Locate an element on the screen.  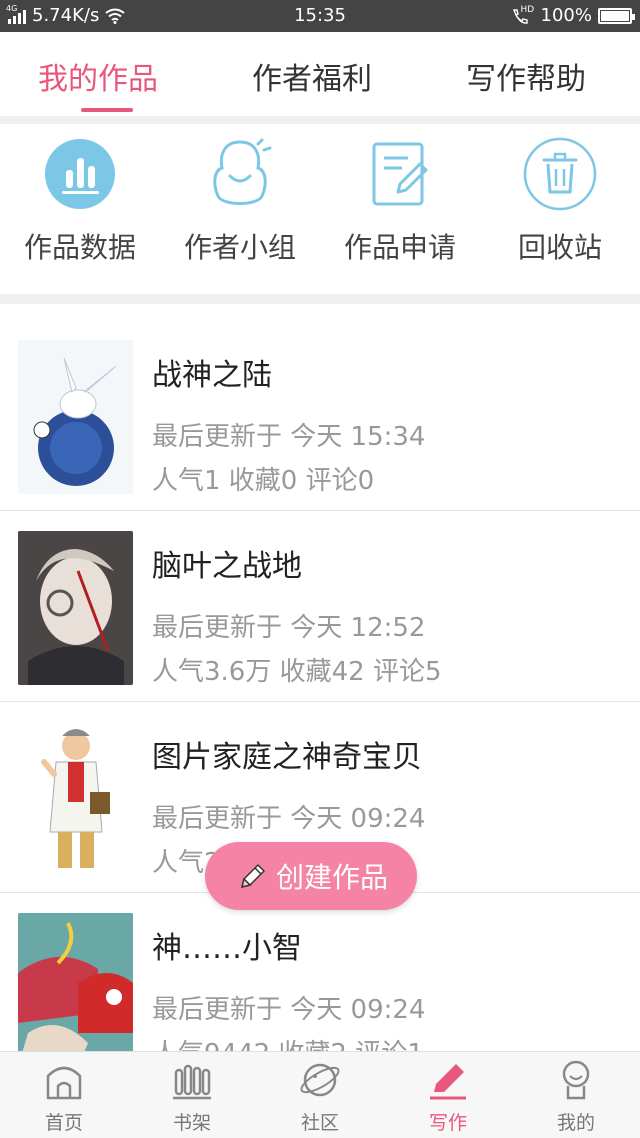
trash-icon is located at coordinates (560, 174).